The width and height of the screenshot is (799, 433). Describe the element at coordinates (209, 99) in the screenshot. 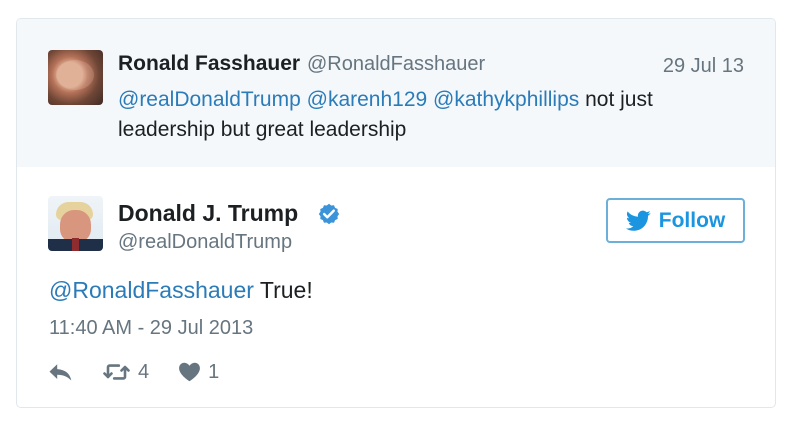

I see `mention-realdonaldtrump: @realDonaldTrump` at that location.